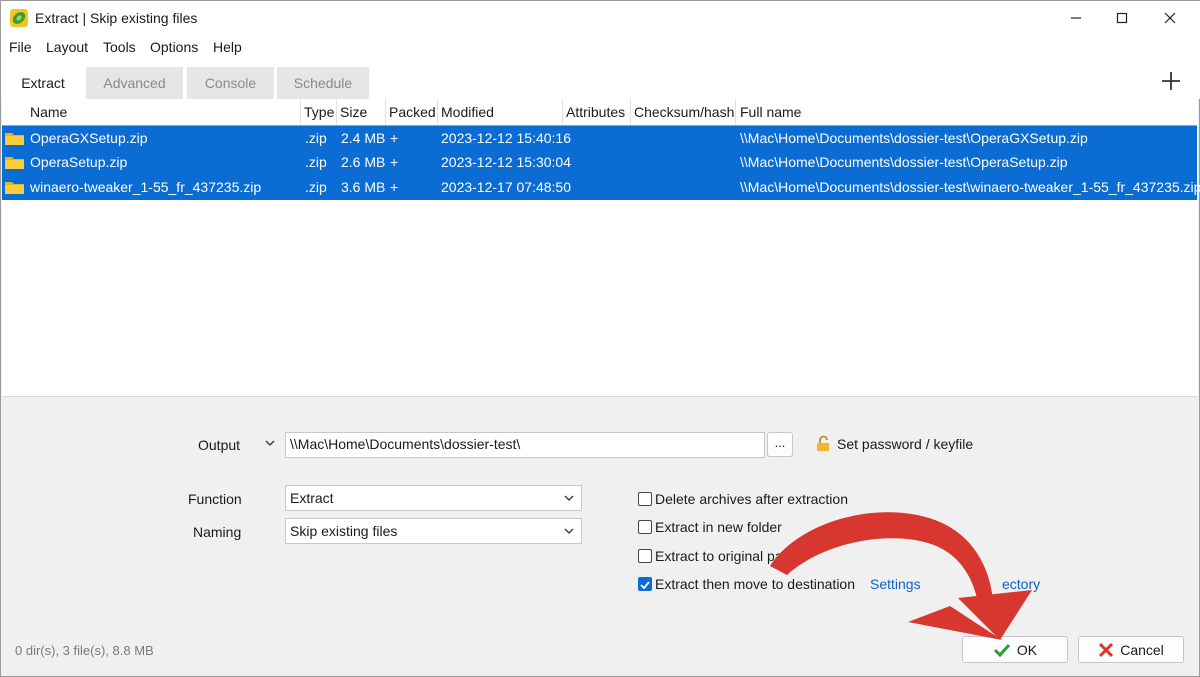  What do you see at coordinates (1171, 81) in the screenshot?
I see `plus-icon` at bounding box center [1171, 81].